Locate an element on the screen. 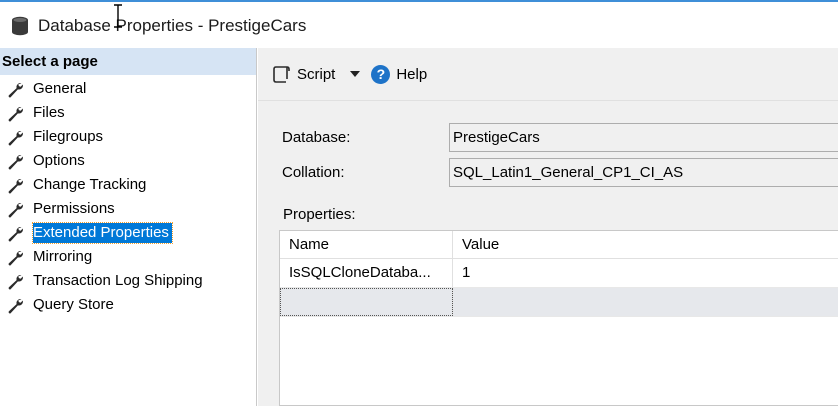 The height and width of the screenshot is (406, 838). sidebar-item-query-store: Query Store is located at coordinates (128, 305).